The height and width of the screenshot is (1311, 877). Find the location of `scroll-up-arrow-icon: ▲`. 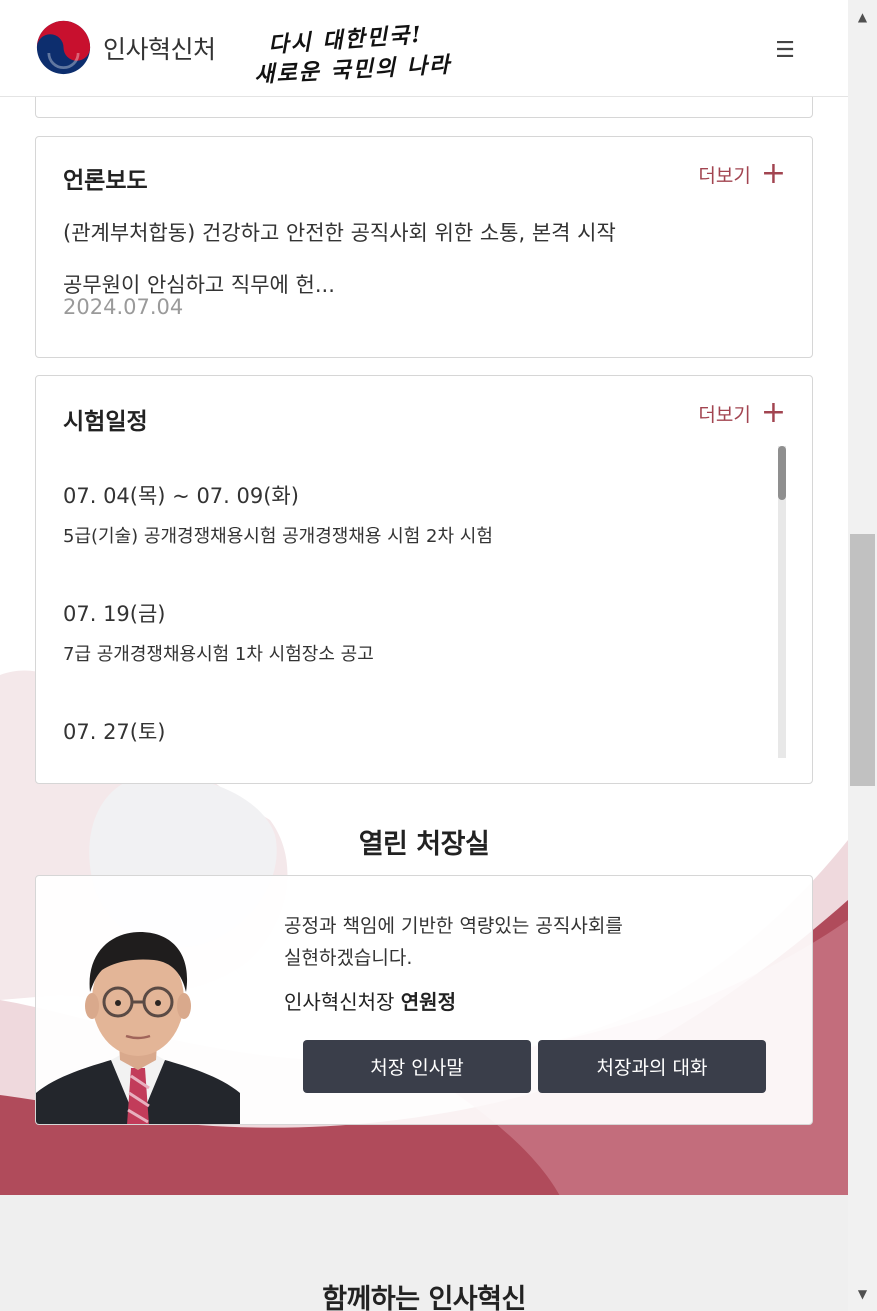

scroll-up-arrow-icon: ▲ is located at coordinates (862, 17).